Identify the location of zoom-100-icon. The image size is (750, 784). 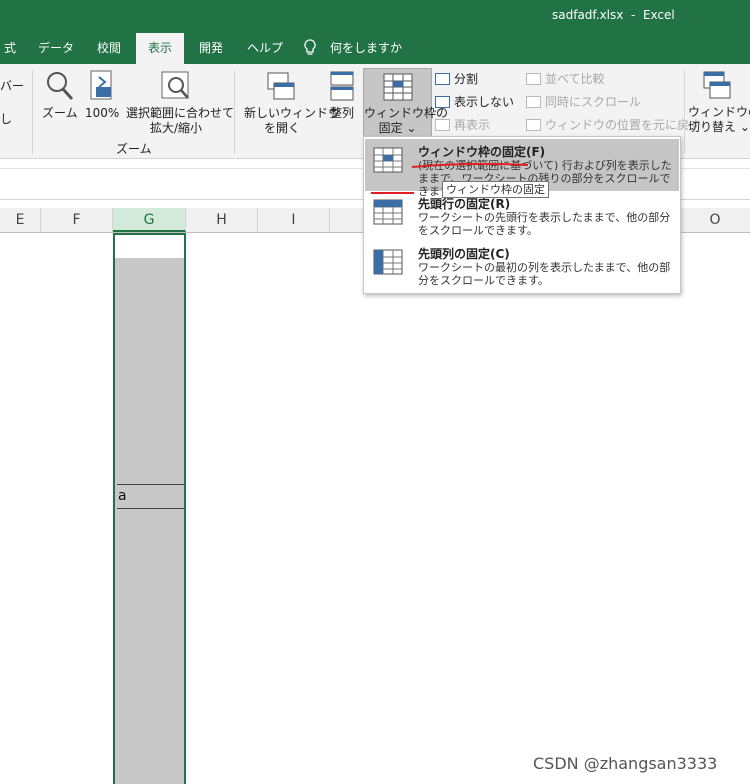
(101, 85).